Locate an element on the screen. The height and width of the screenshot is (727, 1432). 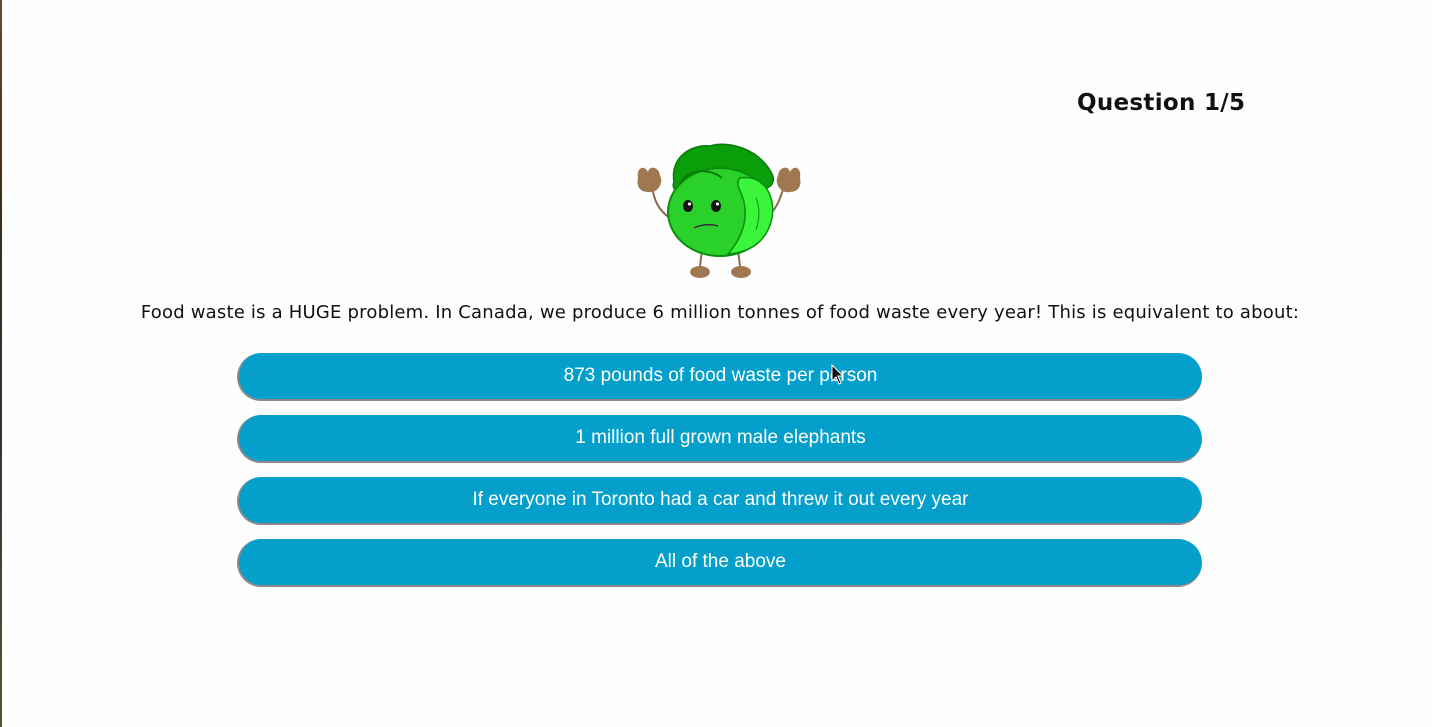
question-counter: Question 1/5 is located at coordinates (1161, 103).